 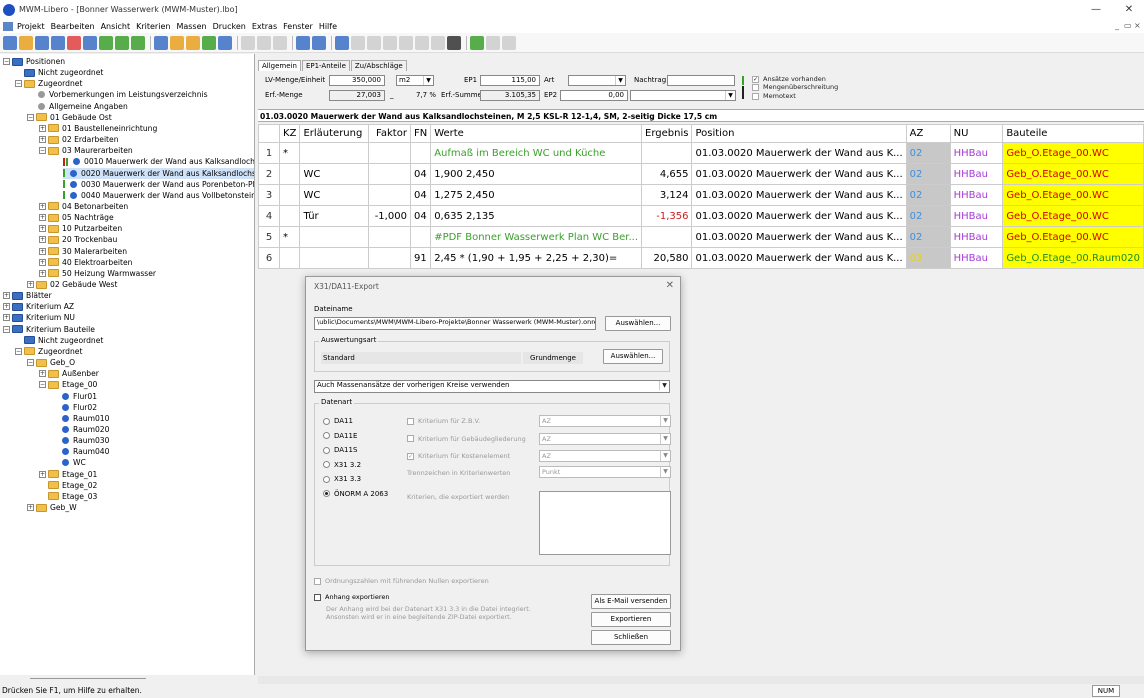 What do you see at coordinates (72, 284) in the screenshot?
I see `tree-item: +02 Gebäude West` at bounding box center [72, 284].